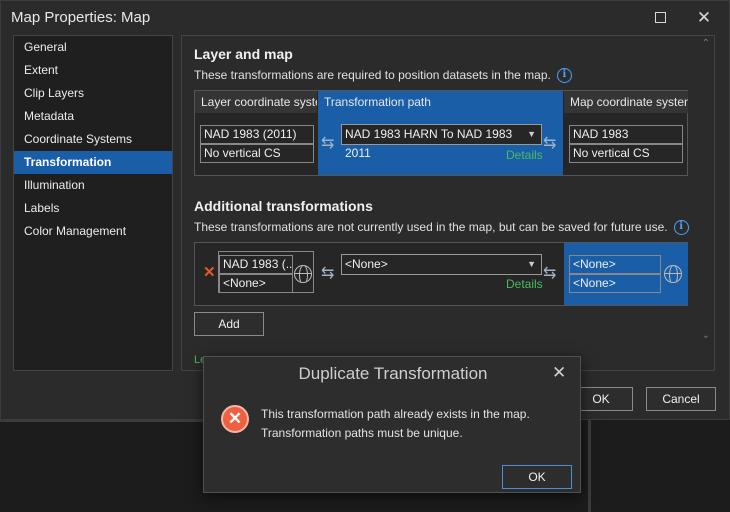 The height and width of the screenshot is (512, 730). Describe the element at coordinates (615, 264) in the screenshot. I see `additional-map-cs-horizontal: <None>` at that location.